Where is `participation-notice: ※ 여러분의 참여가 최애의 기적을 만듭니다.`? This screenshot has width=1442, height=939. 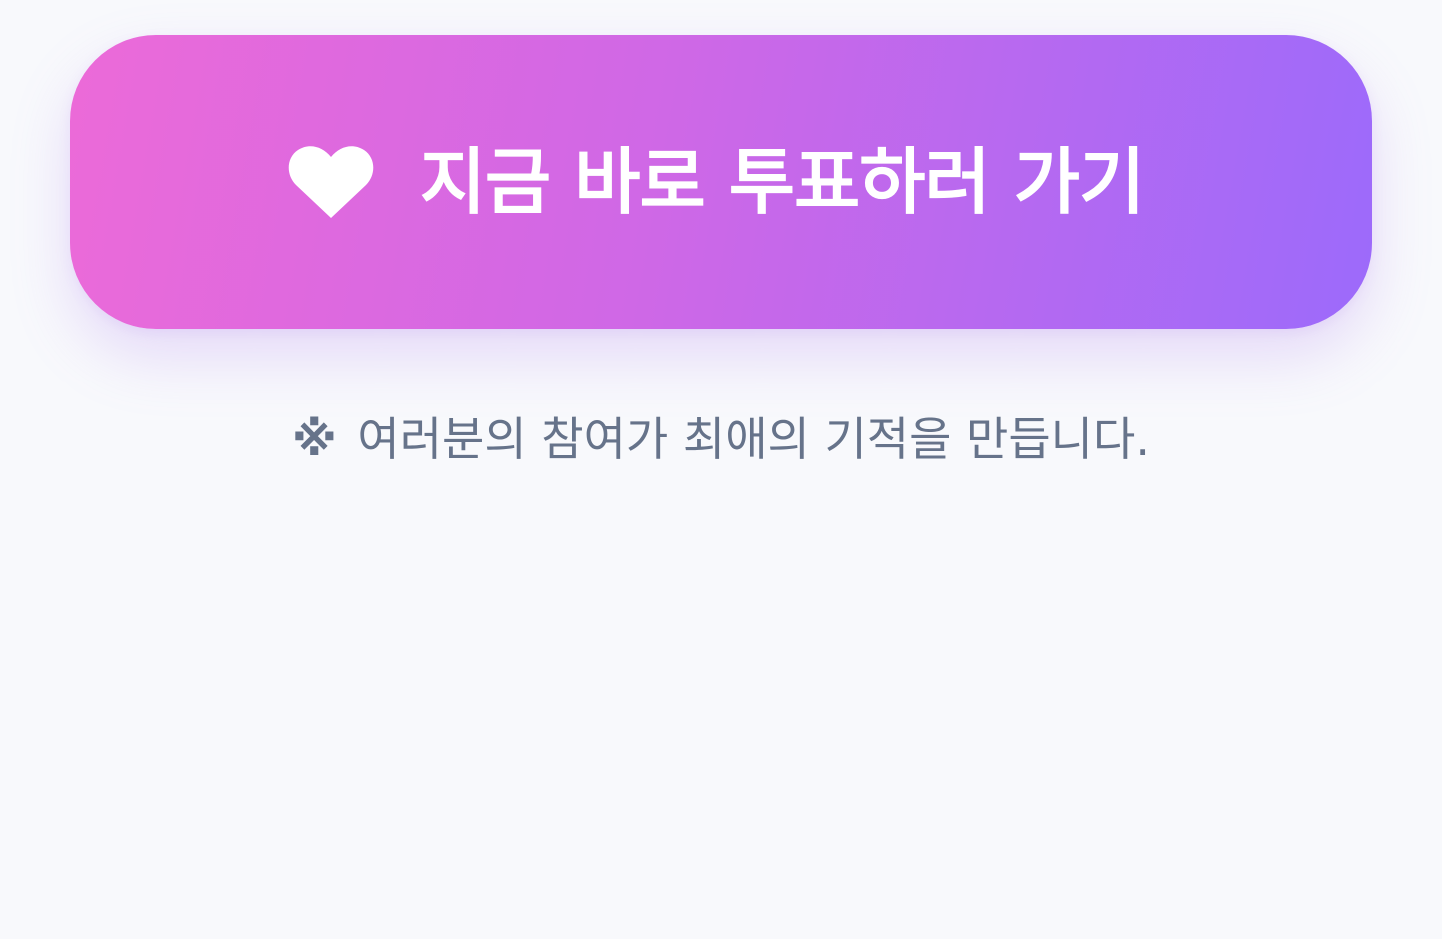
participation-notice: ※ 여러분의 참여가 최애의 기적을 만듭니다. is located at coordinates (721, 439).